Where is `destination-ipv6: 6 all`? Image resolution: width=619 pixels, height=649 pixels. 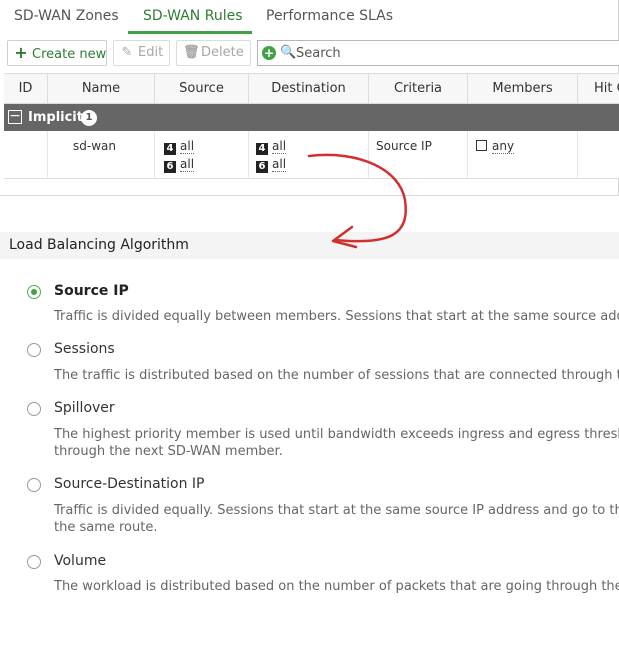 destination-ipv6: 6 all is located at coordinates (271, 165).